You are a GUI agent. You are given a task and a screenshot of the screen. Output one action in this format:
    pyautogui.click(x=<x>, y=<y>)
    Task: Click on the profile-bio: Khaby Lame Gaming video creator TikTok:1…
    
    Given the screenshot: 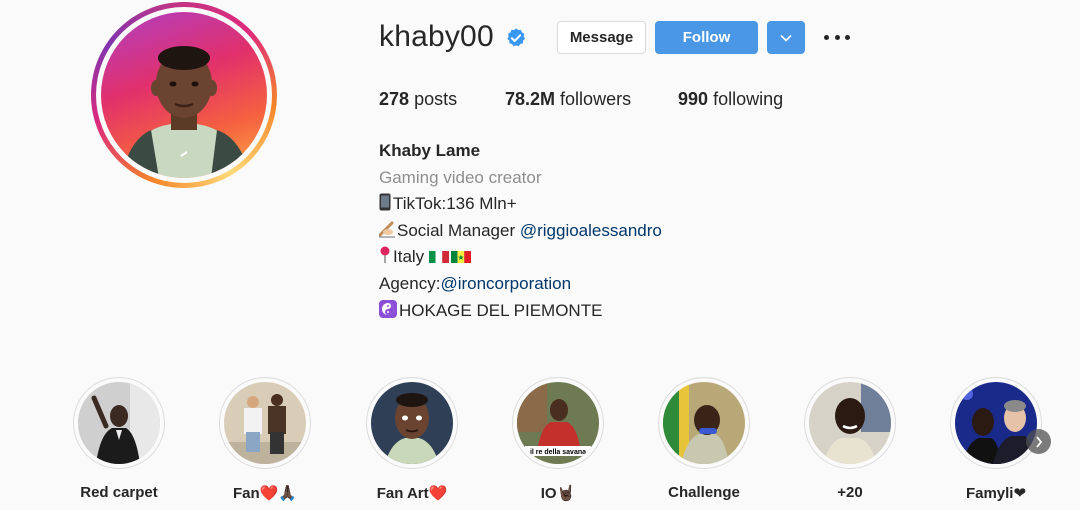 What is the action you would take?
    pyautogui.click(x=520, y=231)
    